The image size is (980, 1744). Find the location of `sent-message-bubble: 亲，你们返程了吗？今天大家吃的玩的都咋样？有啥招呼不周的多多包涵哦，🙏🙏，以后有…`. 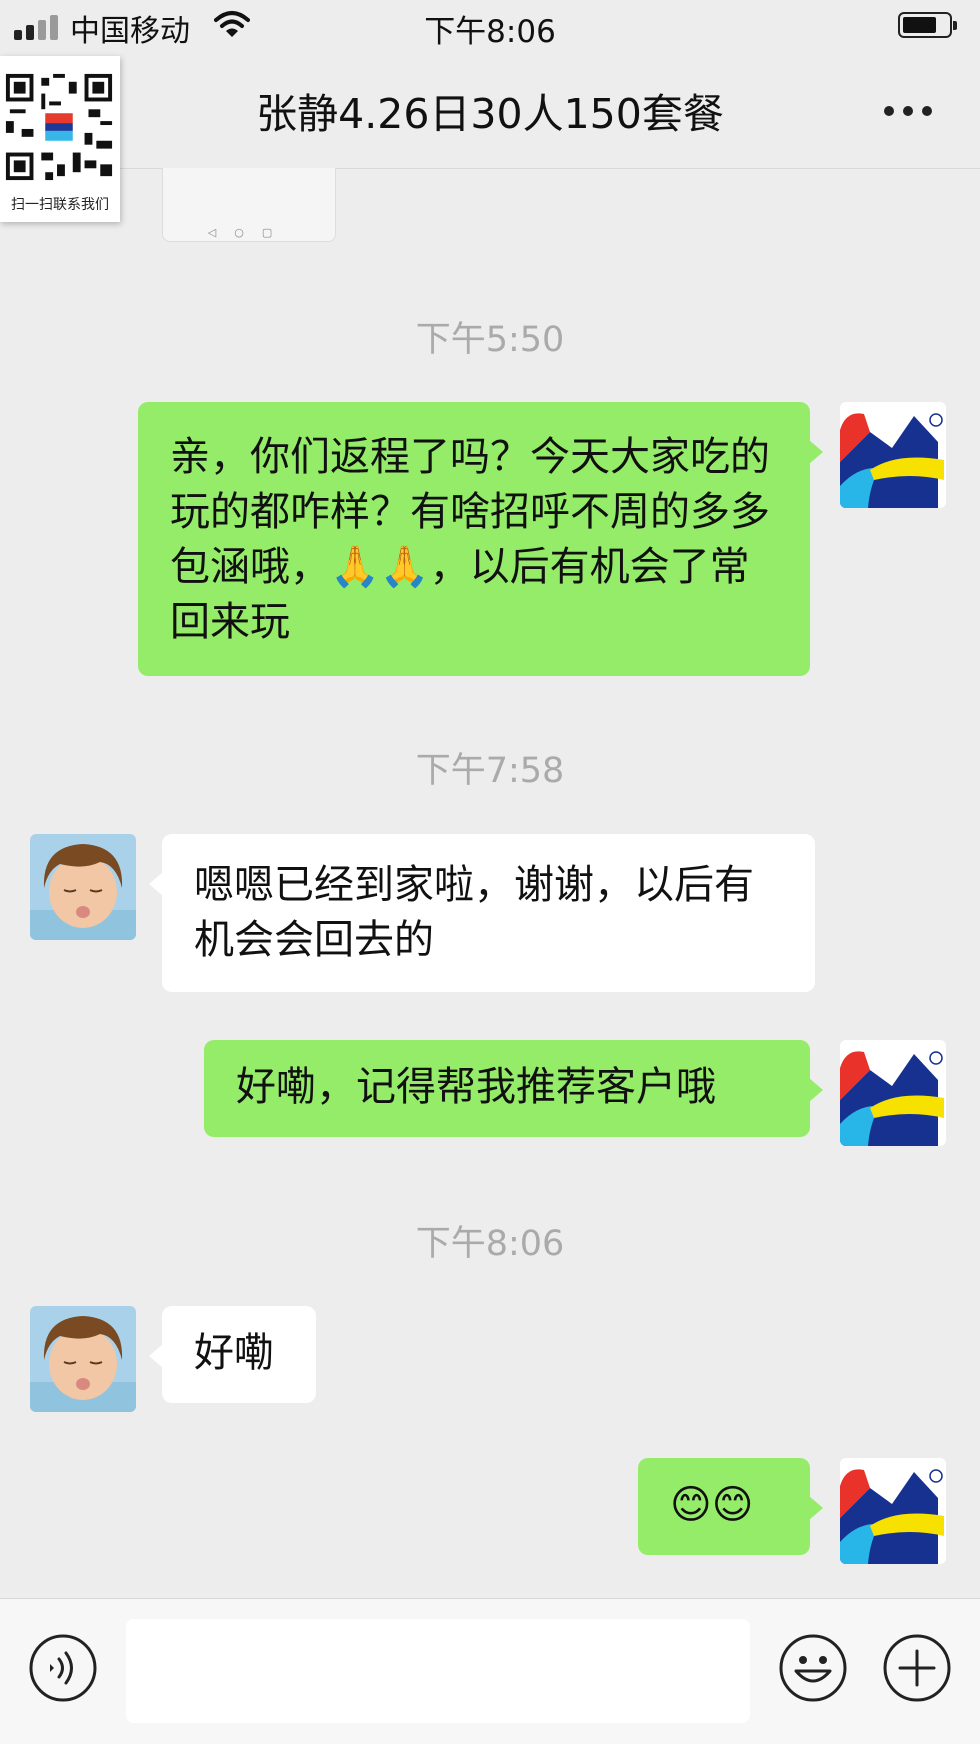

sent-message-bubble: 亲，你们返程了吗？今天大家吃的玩的都咋样？有啥招呼不周的多多包涵哦，🙏🙏，以后有… is located at coordinates (480, 539).